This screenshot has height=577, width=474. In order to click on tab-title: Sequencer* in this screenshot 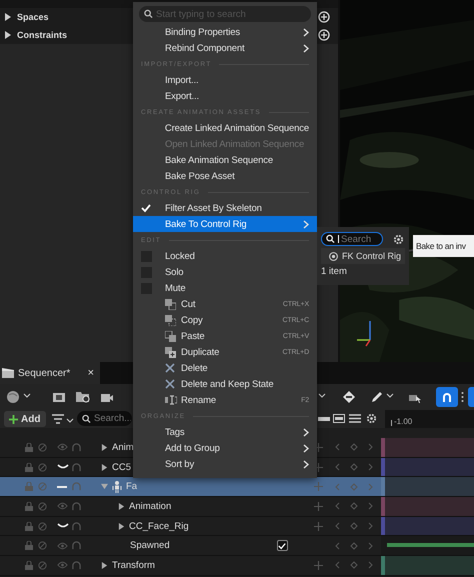, I will do `click(45, 373)`.